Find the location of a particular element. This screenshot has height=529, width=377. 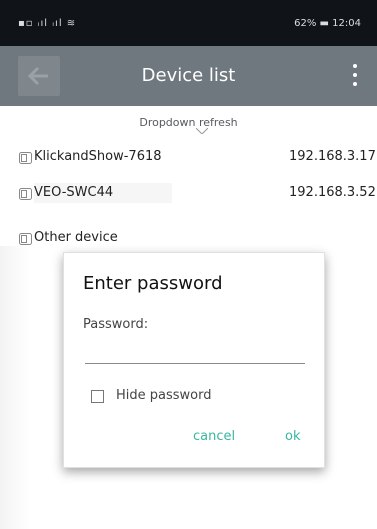

device-row: VEO-SWC44 192.168.3.52 is located at coordinates (188, 194).